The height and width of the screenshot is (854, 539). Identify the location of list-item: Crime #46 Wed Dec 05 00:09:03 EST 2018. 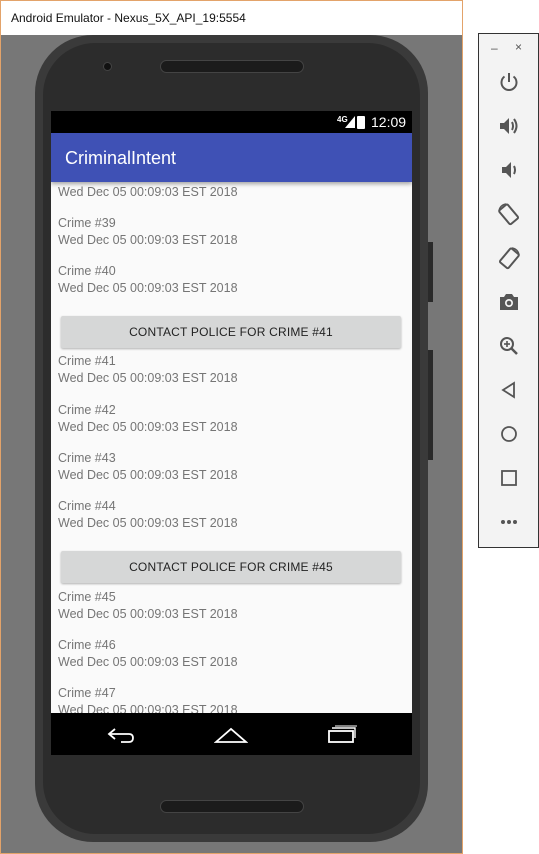
(228, 654).